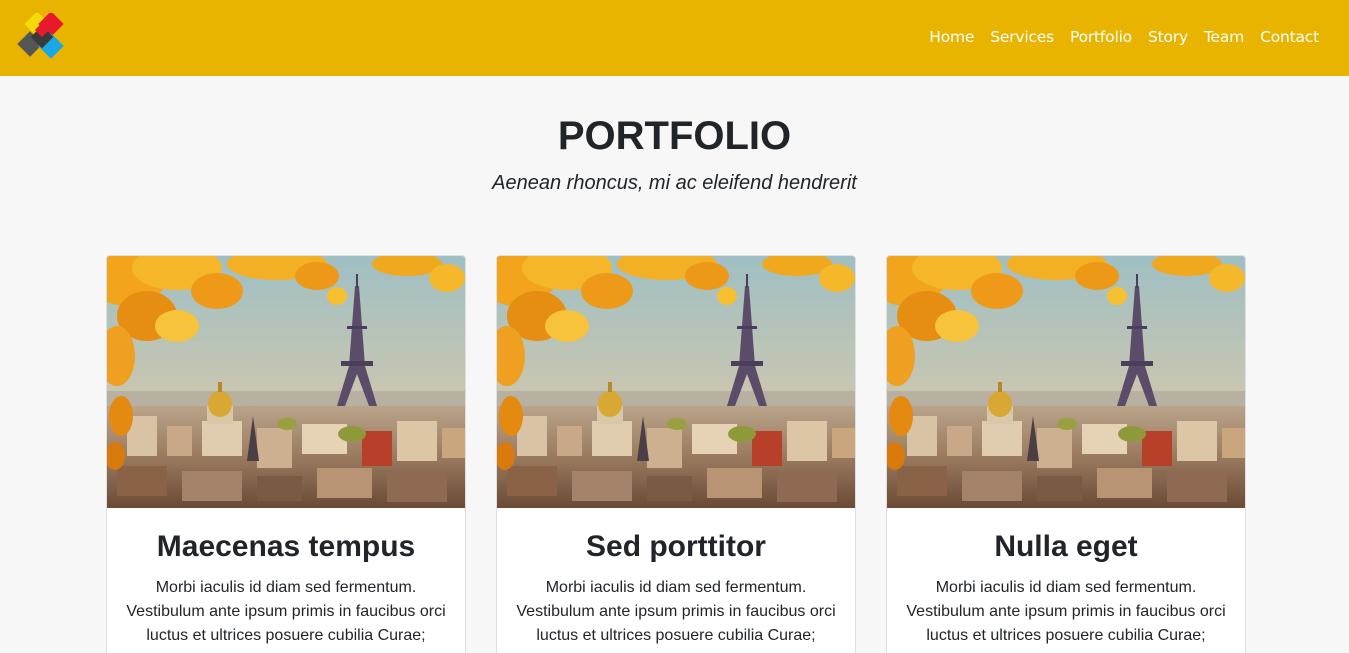 This screenshot has width=1349, height=653. I want to click on nav-link-home: Home, so click(951, 37).